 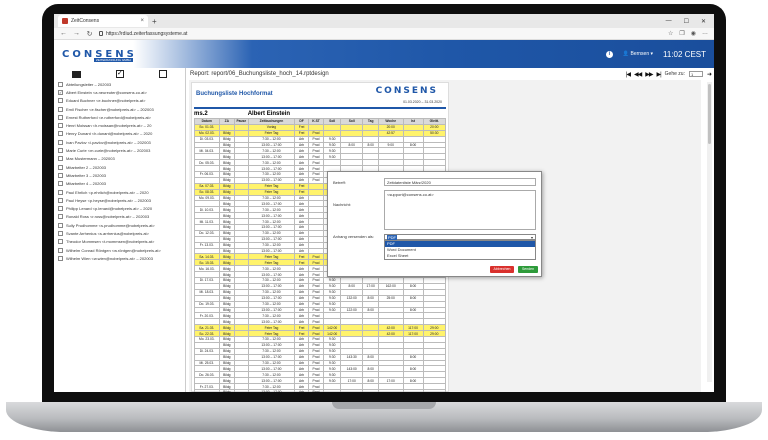 What do you see at coordinates (320, 108) in the screenshot?
I see `header-divider` at bounding box center [320, 108].